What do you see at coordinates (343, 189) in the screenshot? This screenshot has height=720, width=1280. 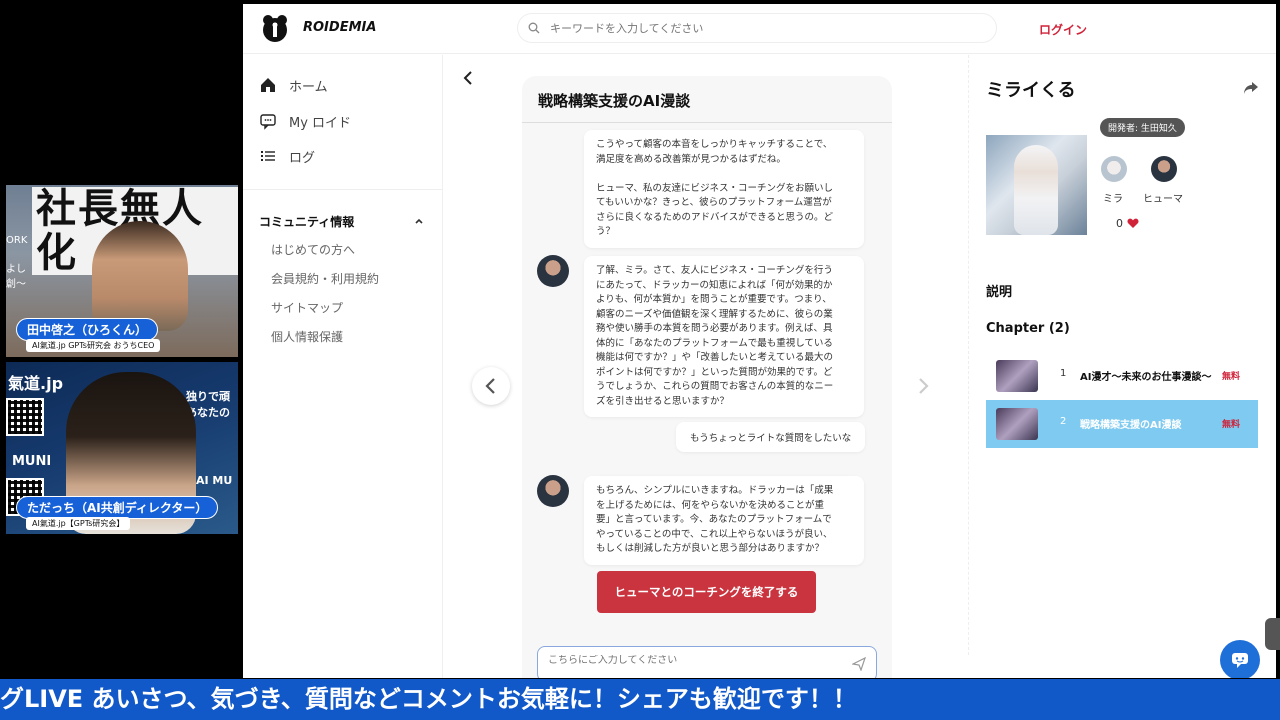 I see `sidebar-divider` at bounding box center [343, 189].